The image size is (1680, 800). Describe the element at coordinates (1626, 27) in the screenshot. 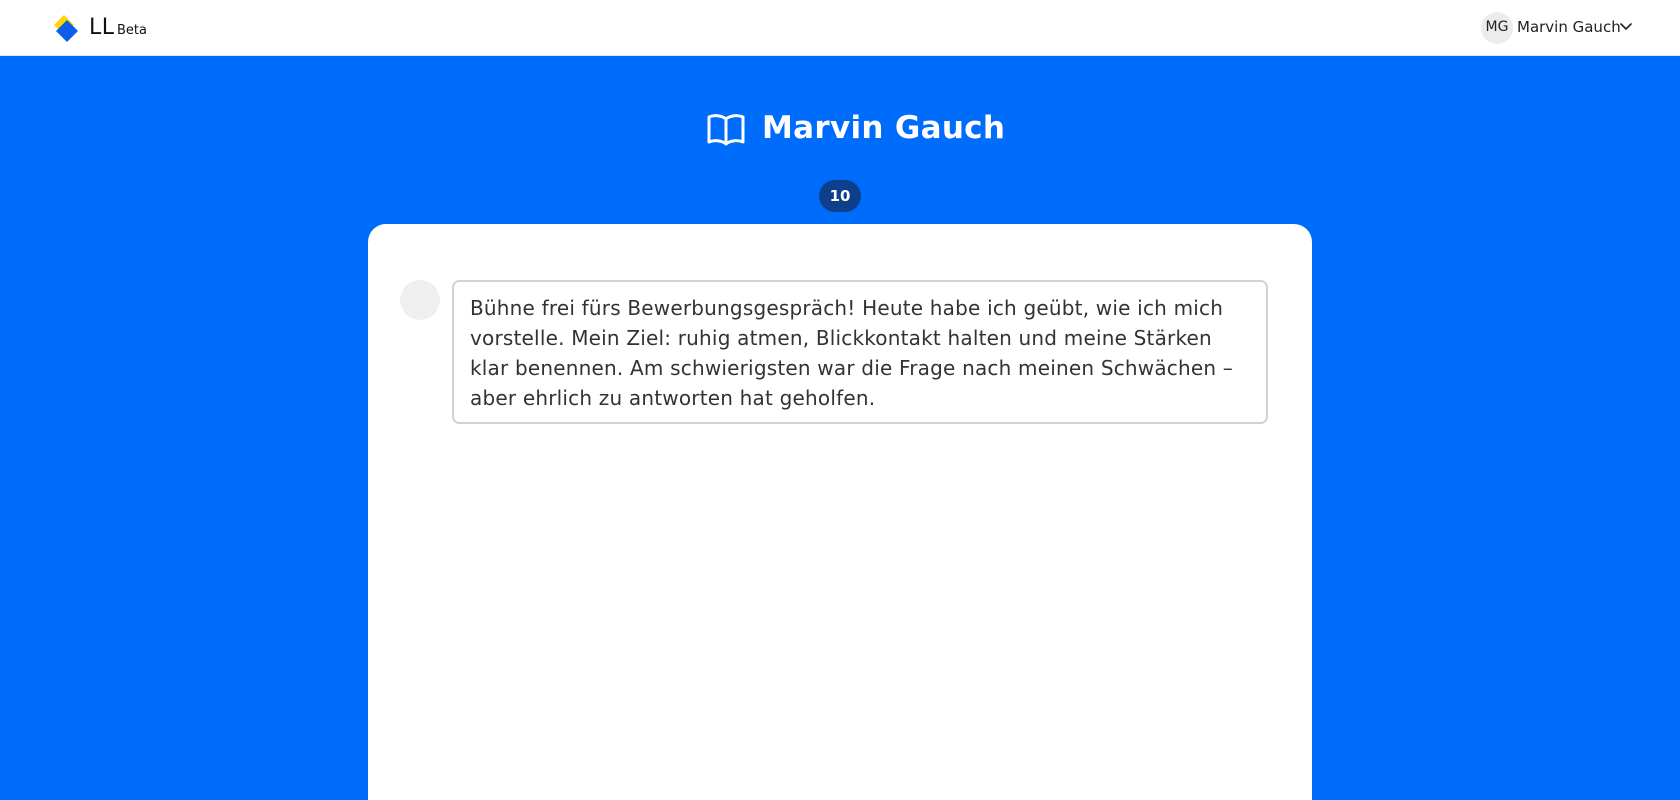

I see `chevron-down-icon` at that location.